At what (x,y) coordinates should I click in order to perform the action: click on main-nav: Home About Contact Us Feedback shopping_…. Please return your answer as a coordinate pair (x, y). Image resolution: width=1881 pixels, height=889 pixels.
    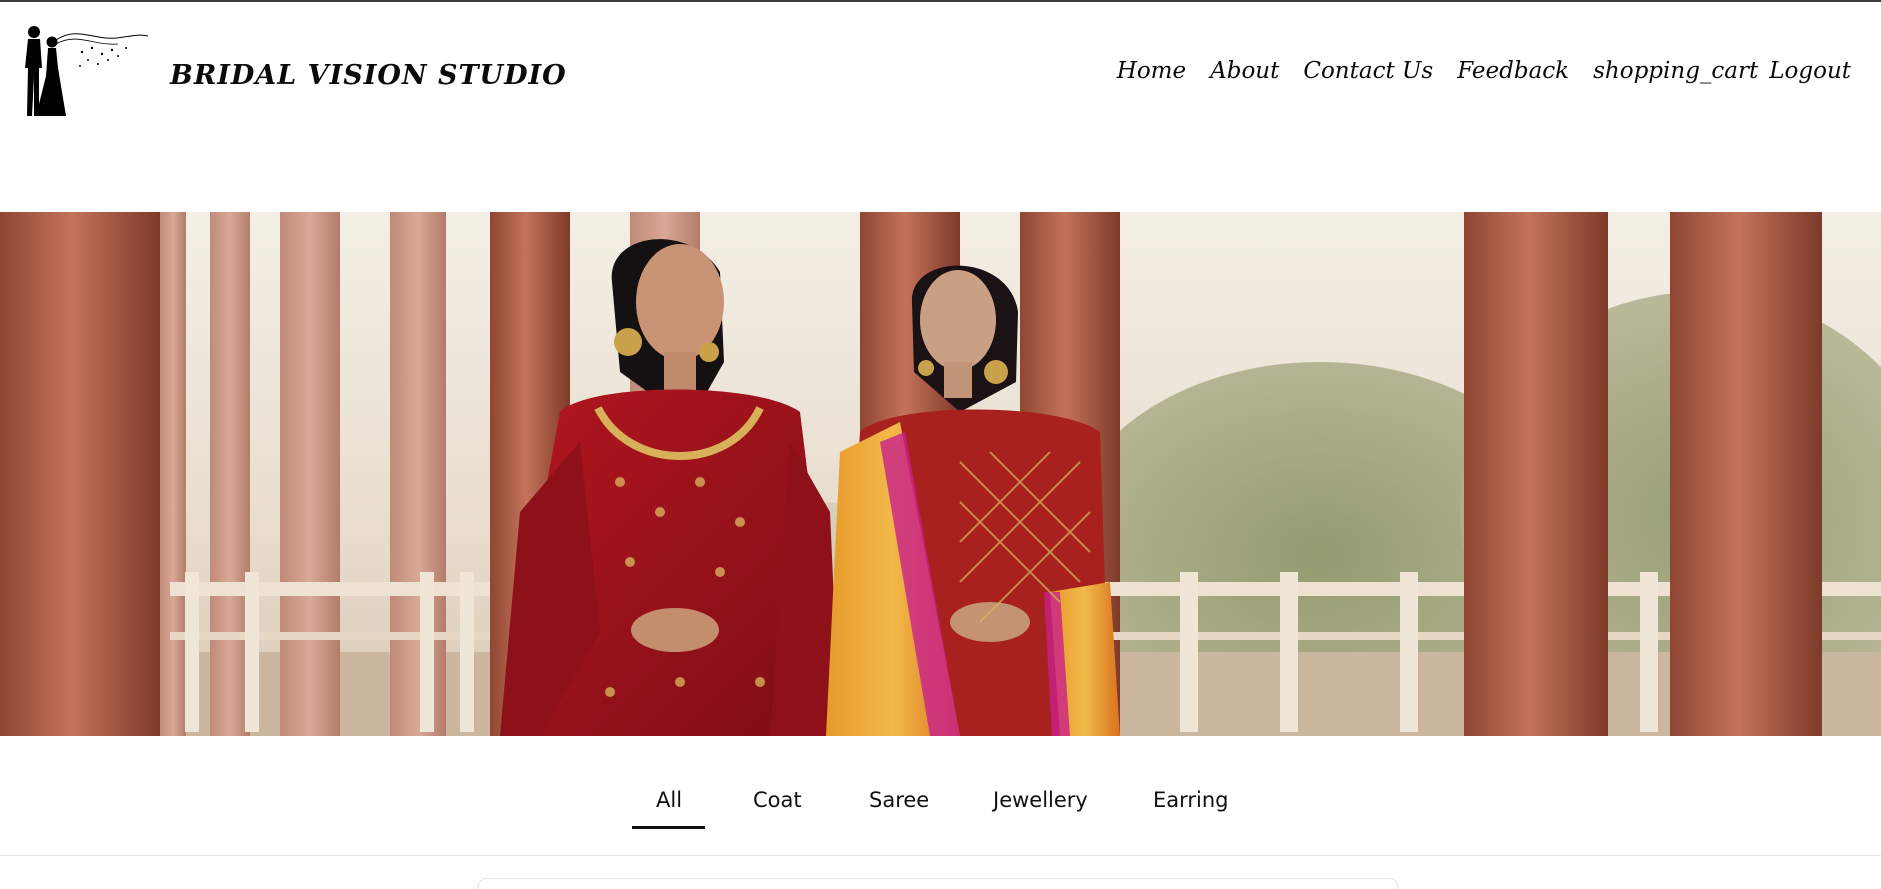
    Looking at the image, I should click on (1484, 71).